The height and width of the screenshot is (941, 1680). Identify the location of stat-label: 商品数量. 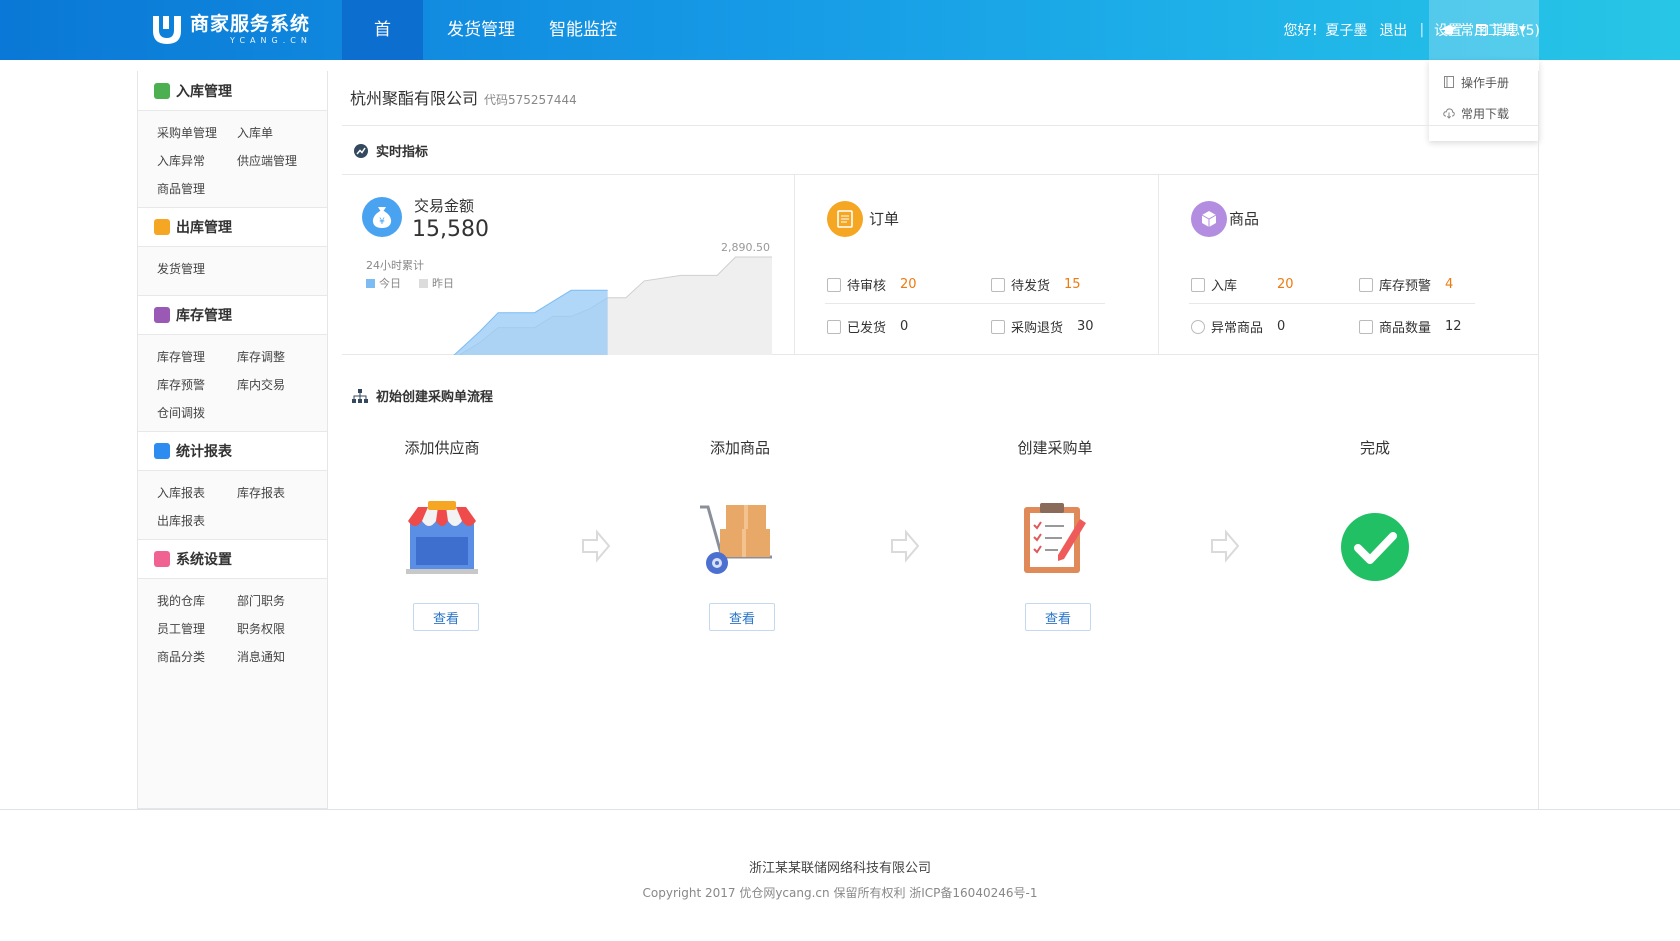
(1405, 328).